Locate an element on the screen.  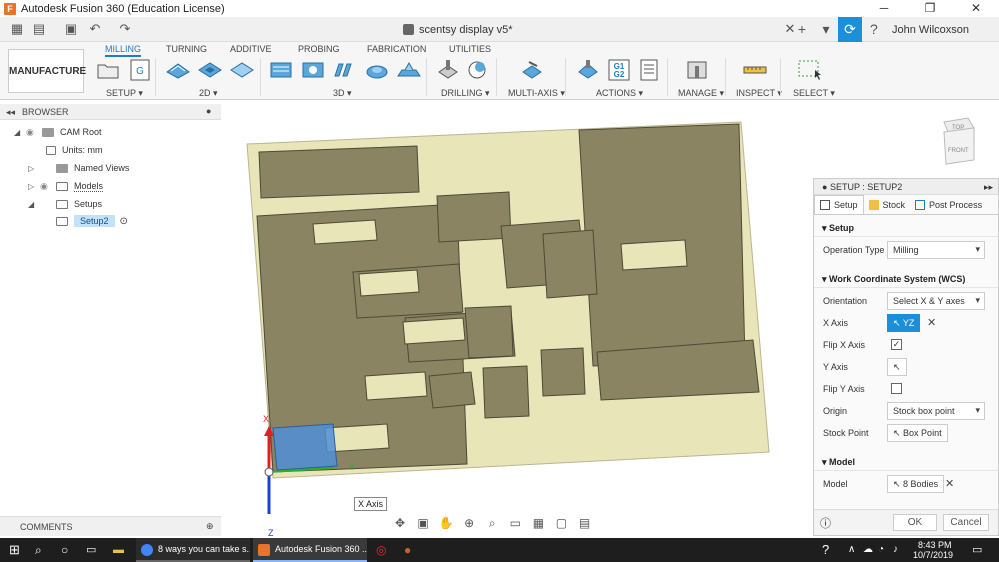
tab-stock: Stock is located at coordinates (887, 204).